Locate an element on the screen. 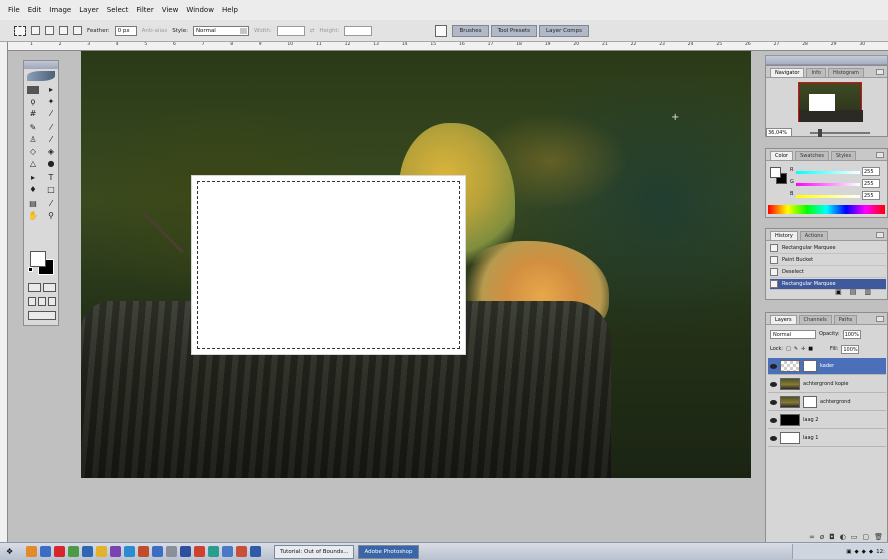 The image size is (888, 560). blur-tool-icon: △ is located at coordinates (33, 163).